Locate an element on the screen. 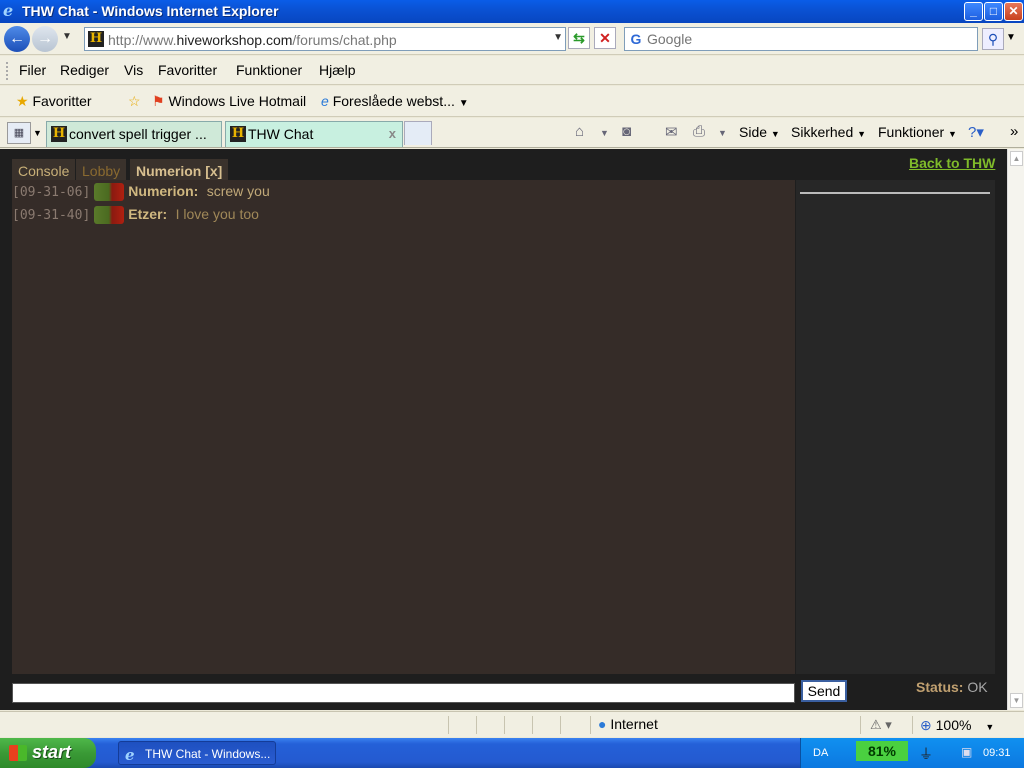 This screenshot has height=768, width=1024. page-menu: Side ▼ is located at coordinates (759, 132).